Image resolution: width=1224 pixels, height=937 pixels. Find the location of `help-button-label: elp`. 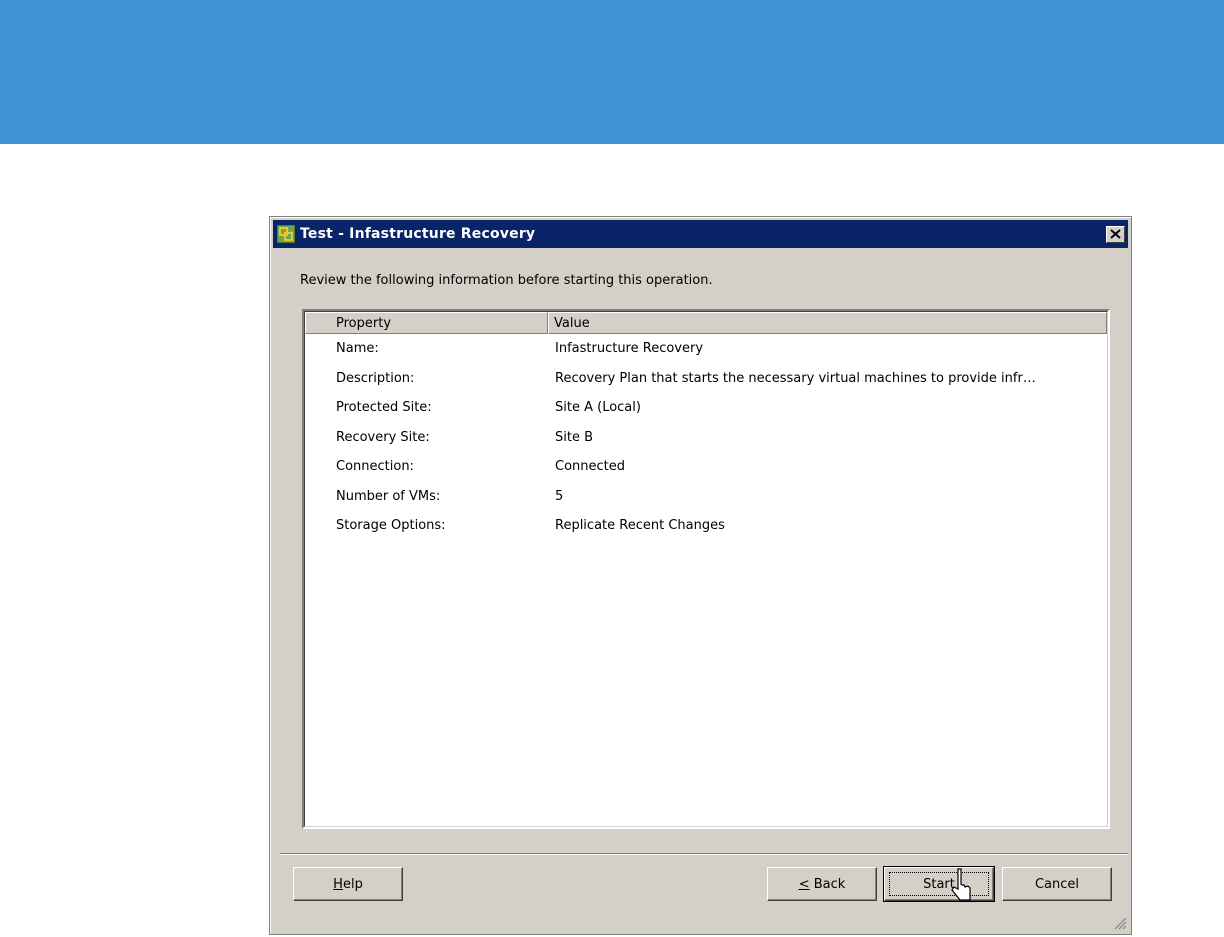

help-button-label: elp is located at coordinates (352, 884).